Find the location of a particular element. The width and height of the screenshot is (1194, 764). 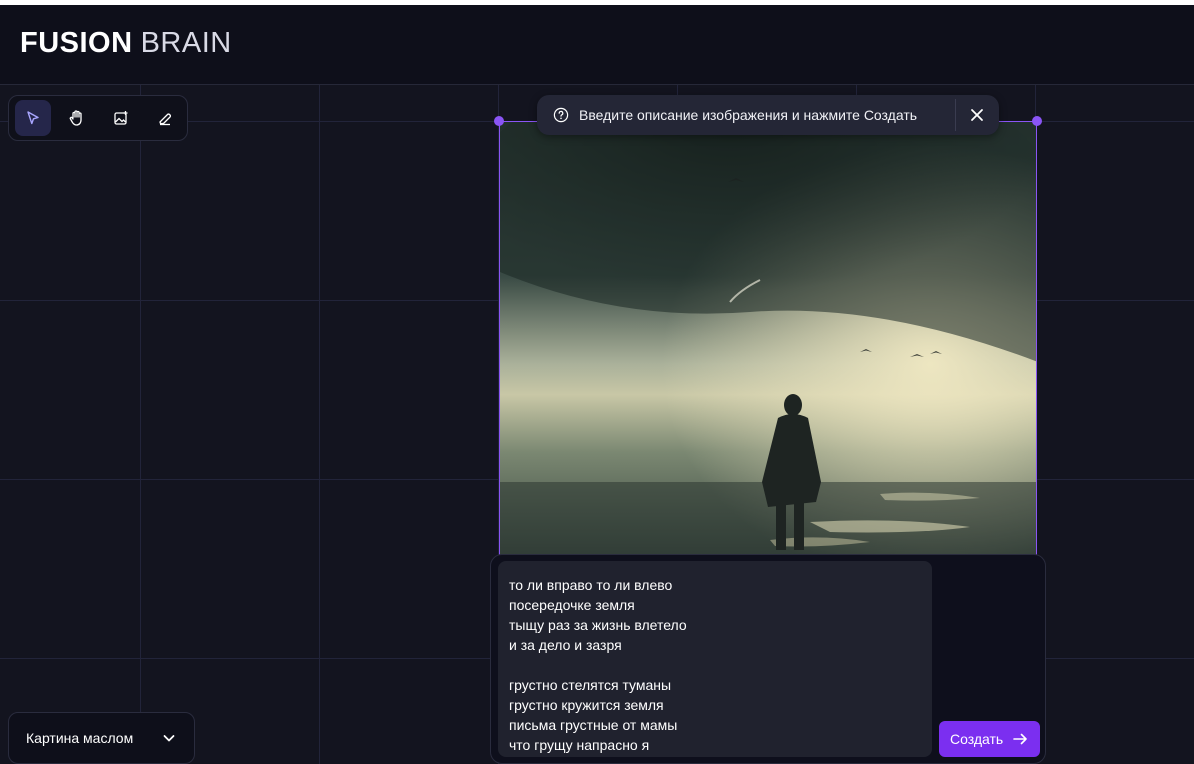

style-select: Картина маслом is located at coordinates (101, 738).